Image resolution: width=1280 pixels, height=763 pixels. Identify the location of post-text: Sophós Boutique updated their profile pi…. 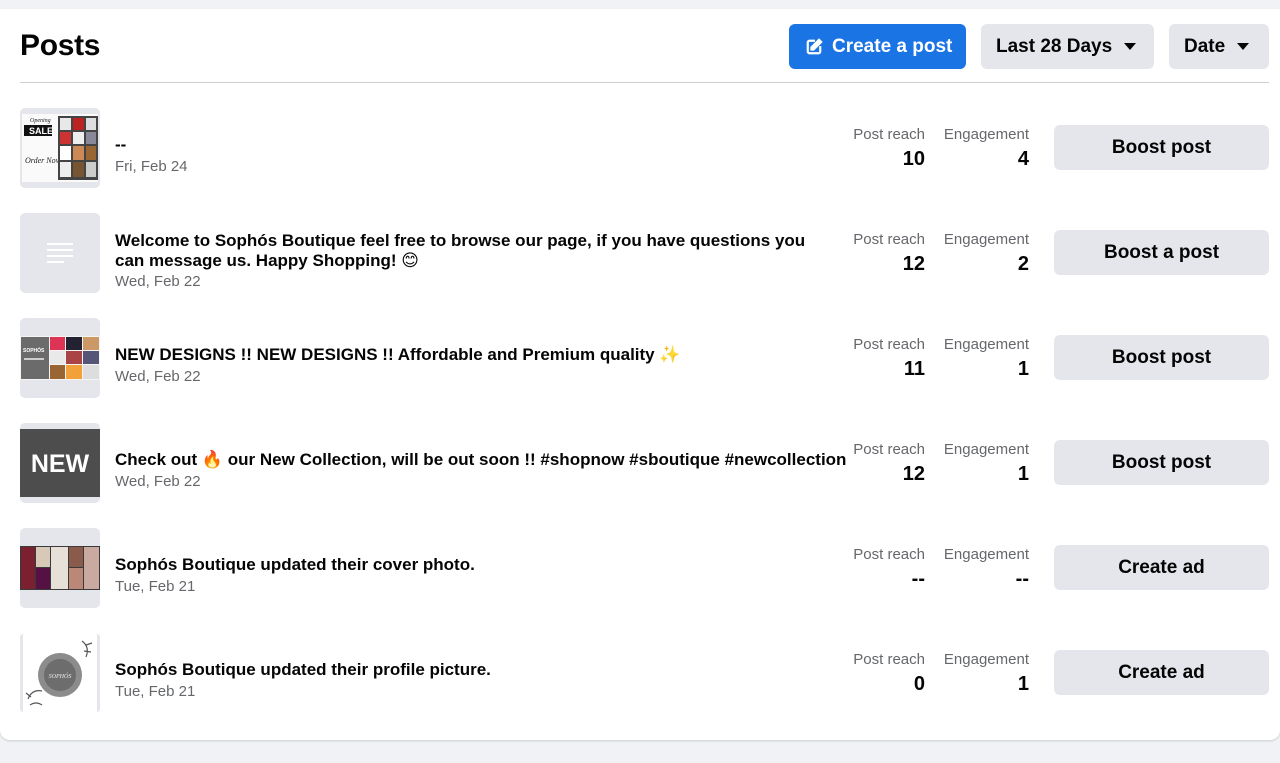
(470, 670).